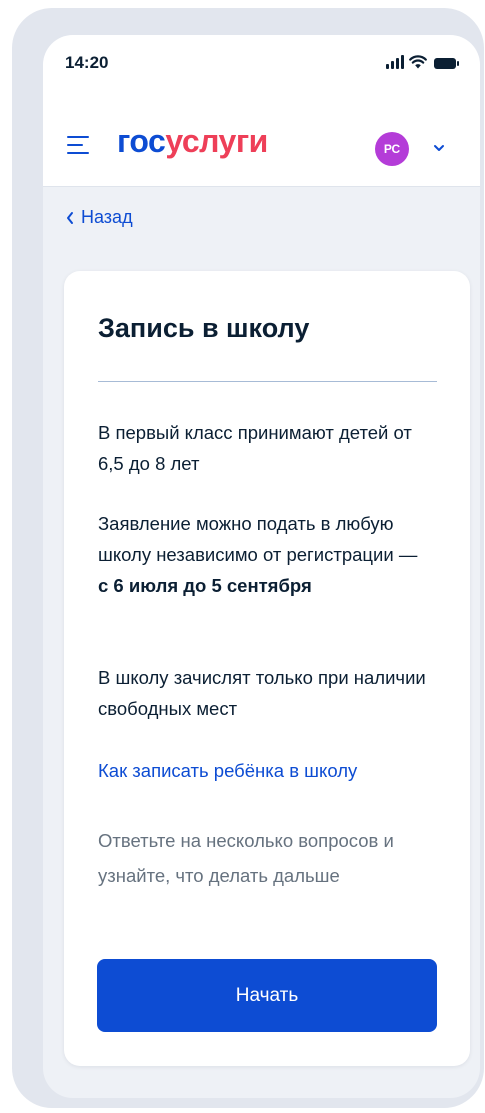 The height and width of the screenshot is (1113, 485). I want to click on status-icons, so click(422, 62).